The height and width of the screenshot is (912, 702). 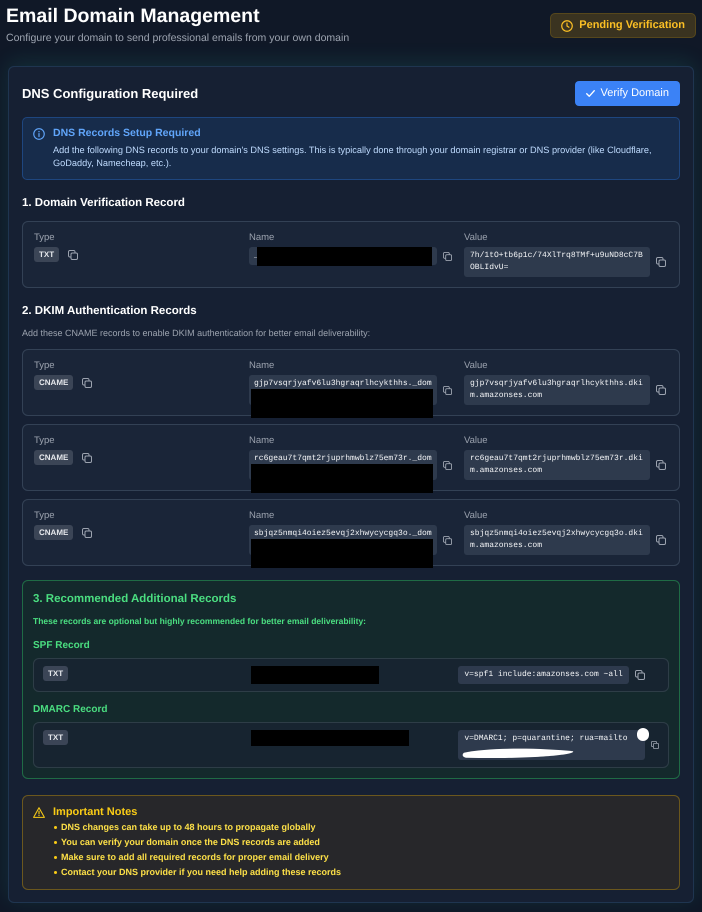 What do you see at coordinates (632, 26) in the screenshot?
I see `status-label: Pending Verification` at bounding box center [632, 26].